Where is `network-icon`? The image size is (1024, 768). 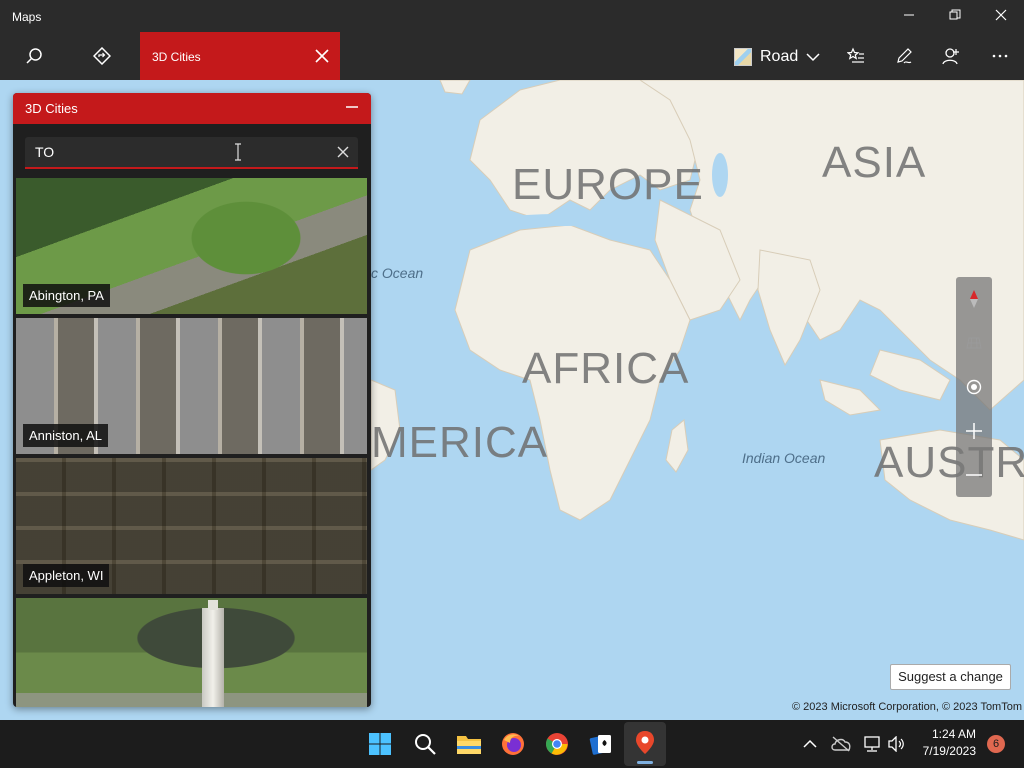
network-icon is located at coordinates (872, 744).